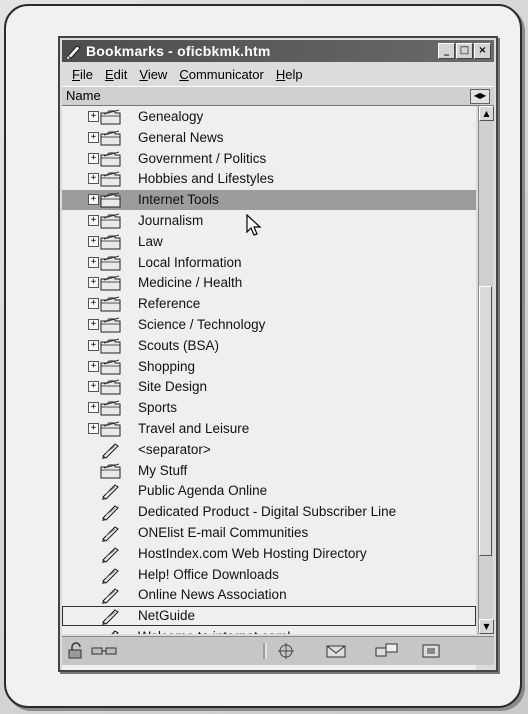 The height and width of the screenshot is (714, 528). What do you see at coordinates (269, 304) in the screenshot?
I see `folder-row: + Reference` at bounding box center [269, 304].